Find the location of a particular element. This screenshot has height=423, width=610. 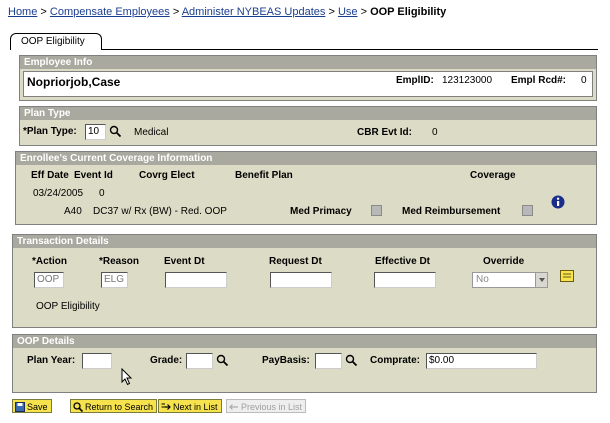

plan-type-description: Medical is located at coordinates (151, 132).